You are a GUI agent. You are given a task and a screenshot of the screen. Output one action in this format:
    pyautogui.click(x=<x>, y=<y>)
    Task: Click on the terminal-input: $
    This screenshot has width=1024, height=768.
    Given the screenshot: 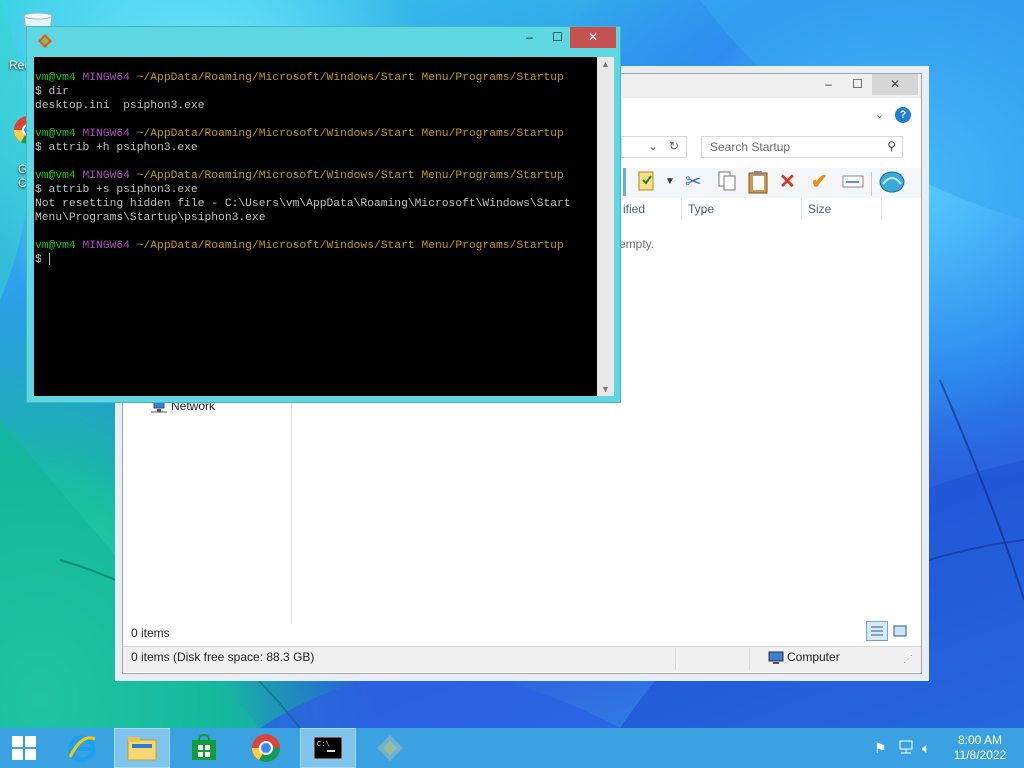 What is the action you would take?
    pyautogui.click(x=42, y=260)
    